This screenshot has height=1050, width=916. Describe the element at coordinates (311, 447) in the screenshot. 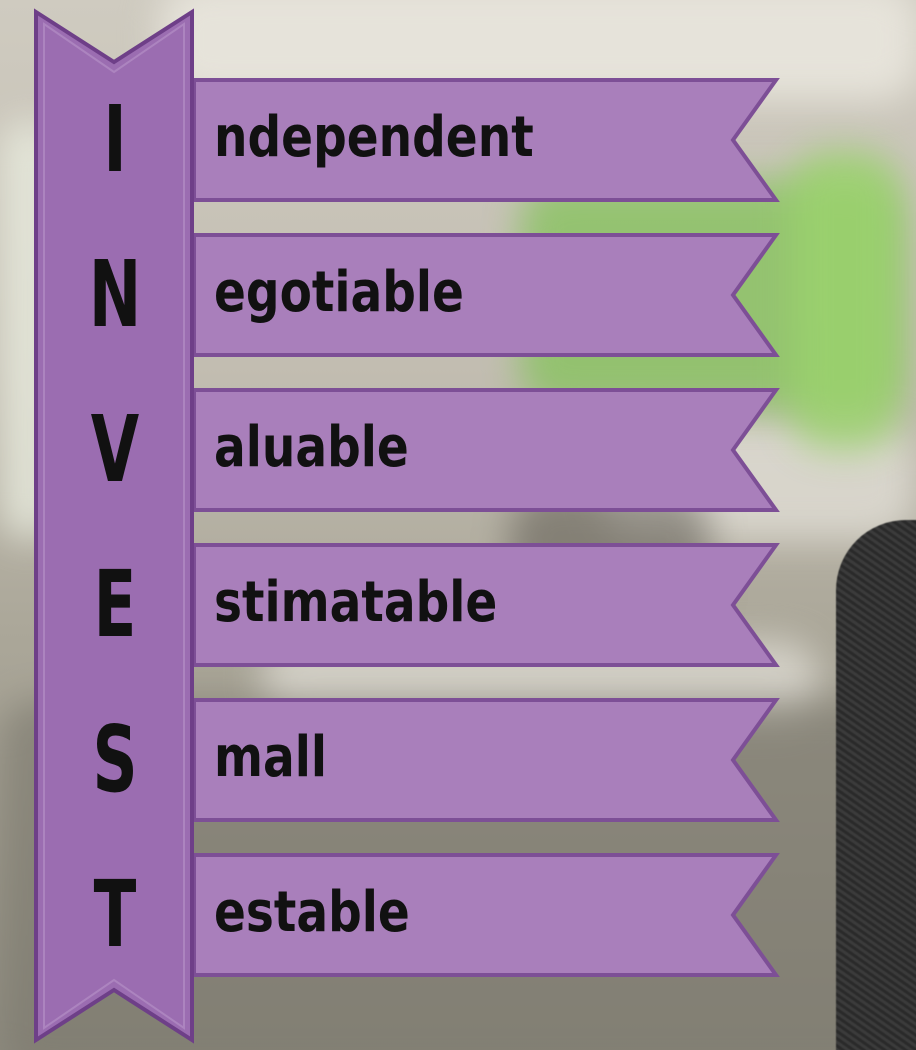

I see `ribbon-word-valuable: aluable` at that location.